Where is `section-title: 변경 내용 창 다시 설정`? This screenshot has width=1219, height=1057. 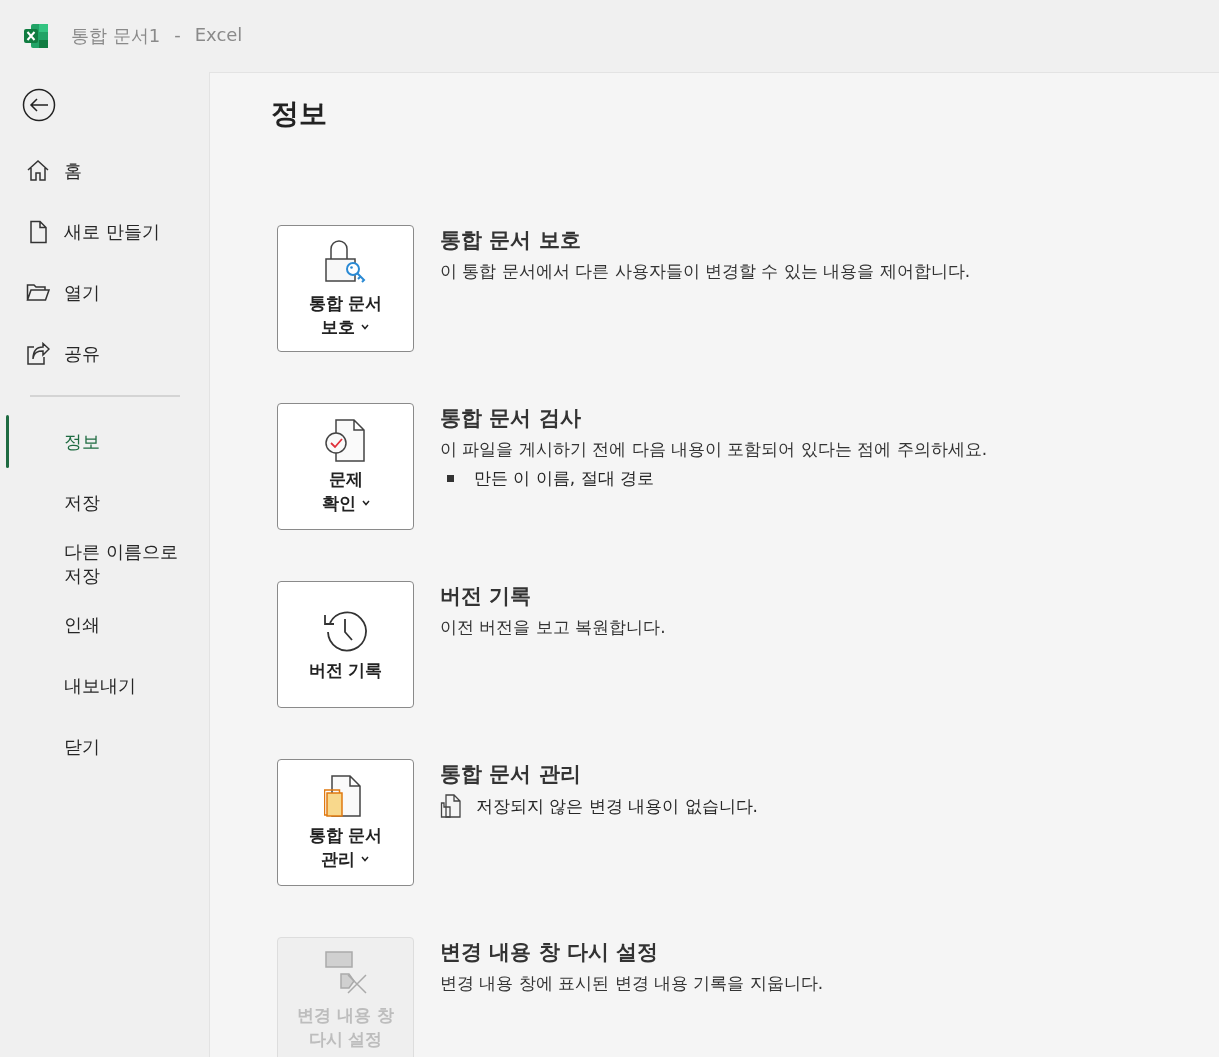 section-title: 변경 내용 창 다시 설정 is located at coordinates (550, 952).